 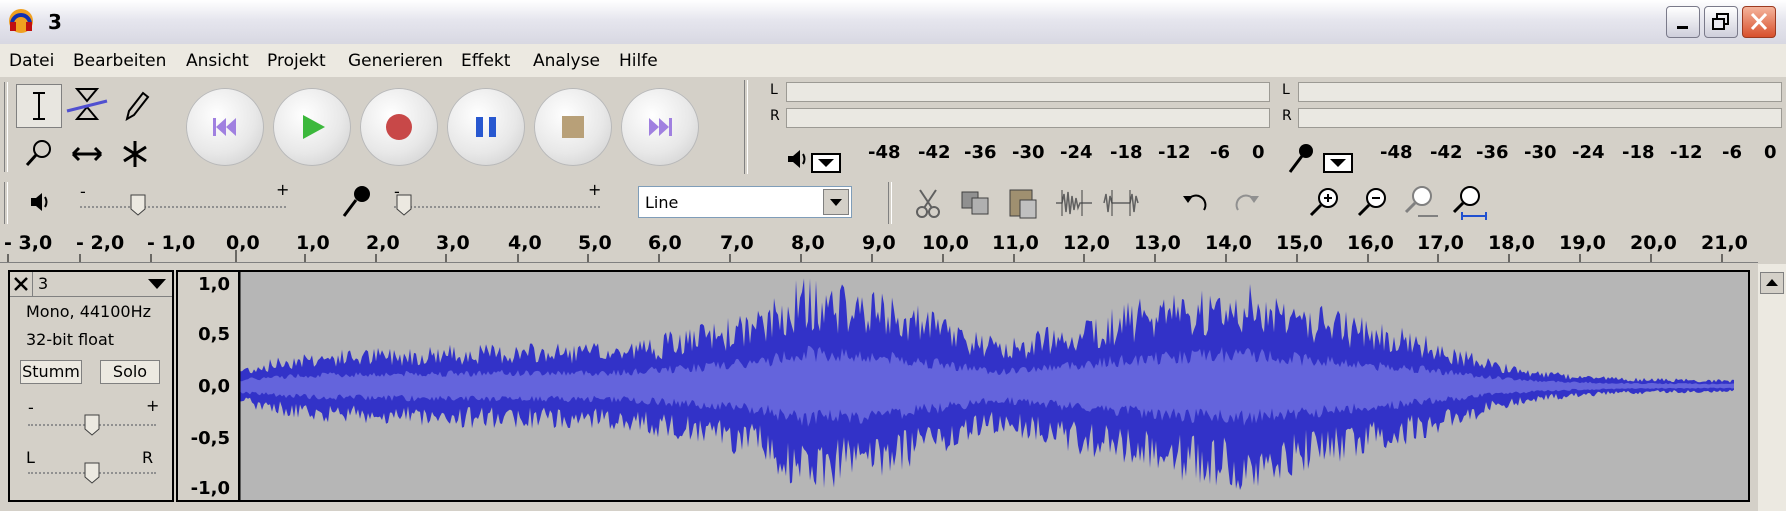 I want to click on record-button, so click(x=399, y=127).